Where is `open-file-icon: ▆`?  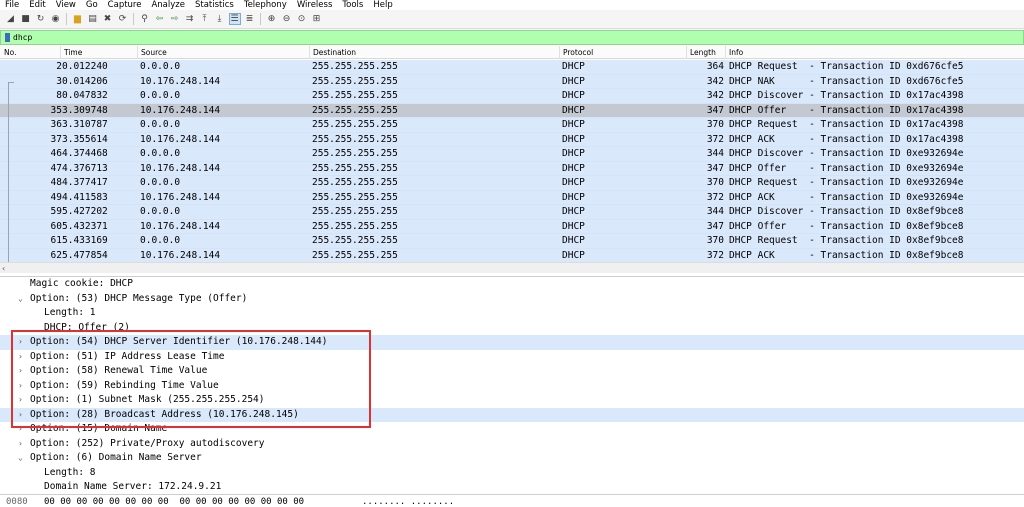
open-file-icon: ▆ is located at coordinates (78, 19).